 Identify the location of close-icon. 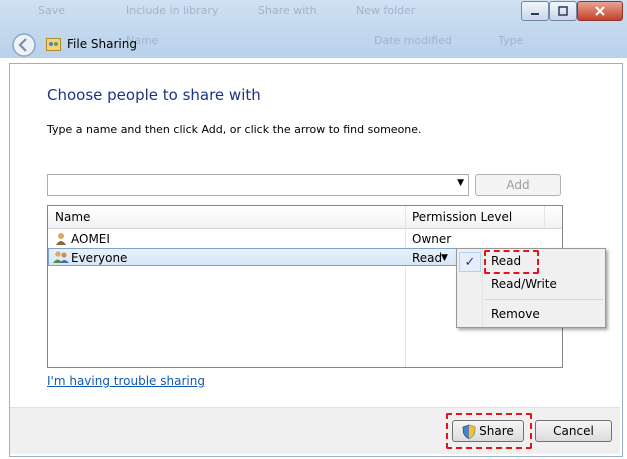
(600, 11).